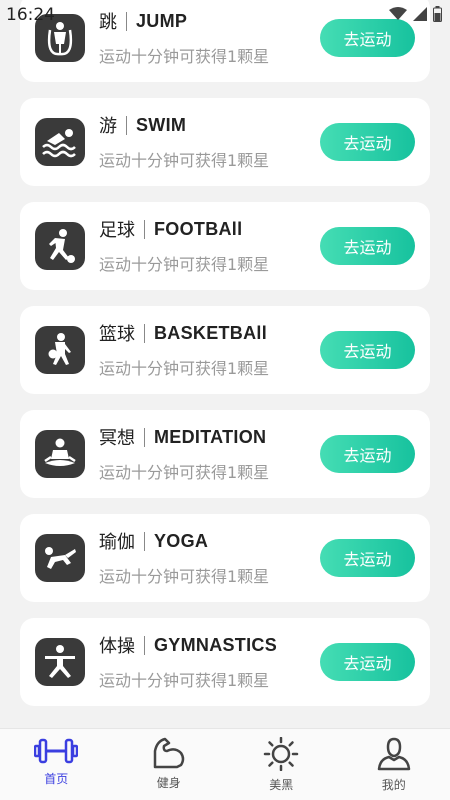 The width and height of the screenshot is (450, 800). Describe the element at coordinates (117, 230) in the screenshot. I see `sport-title-cn: 足球` at that location.